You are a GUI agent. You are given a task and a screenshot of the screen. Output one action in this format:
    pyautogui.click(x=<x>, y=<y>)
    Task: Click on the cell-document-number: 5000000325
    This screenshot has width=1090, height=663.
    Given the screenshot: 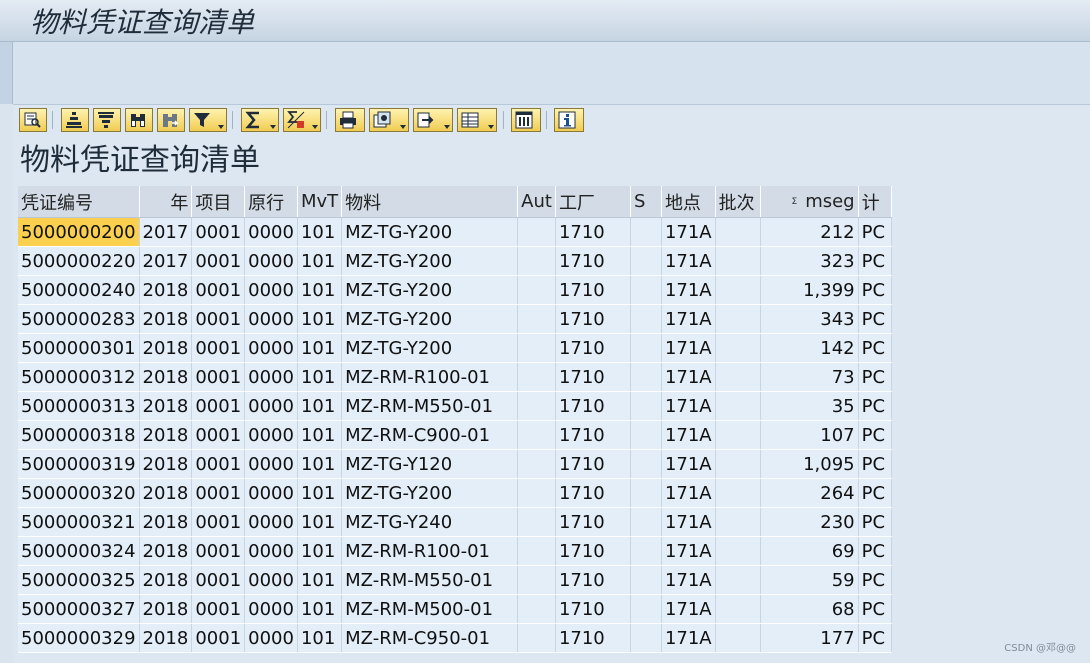 What is the action you would take?
    pyautogui.click(x=79, y=580)
    